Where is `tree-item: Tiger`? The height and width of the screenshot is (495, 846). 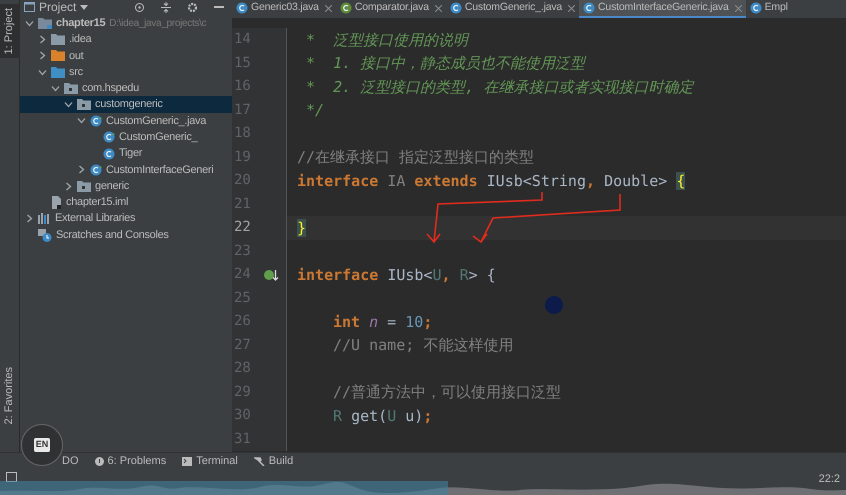 tree-item: Tiger is located at coordinates (126, 153).